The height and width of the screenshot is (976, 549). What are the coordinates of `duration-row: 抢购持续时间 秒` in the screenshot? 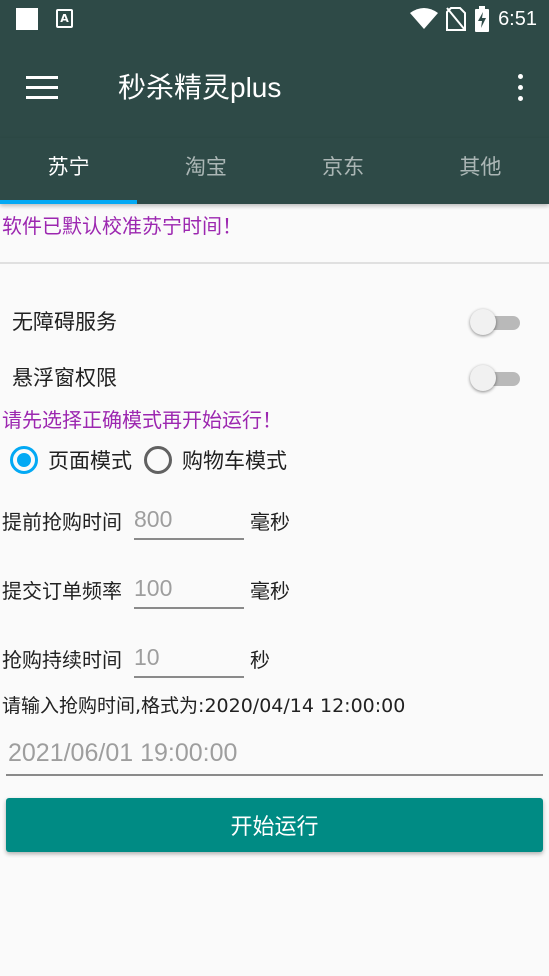 It's located at (274, 660).